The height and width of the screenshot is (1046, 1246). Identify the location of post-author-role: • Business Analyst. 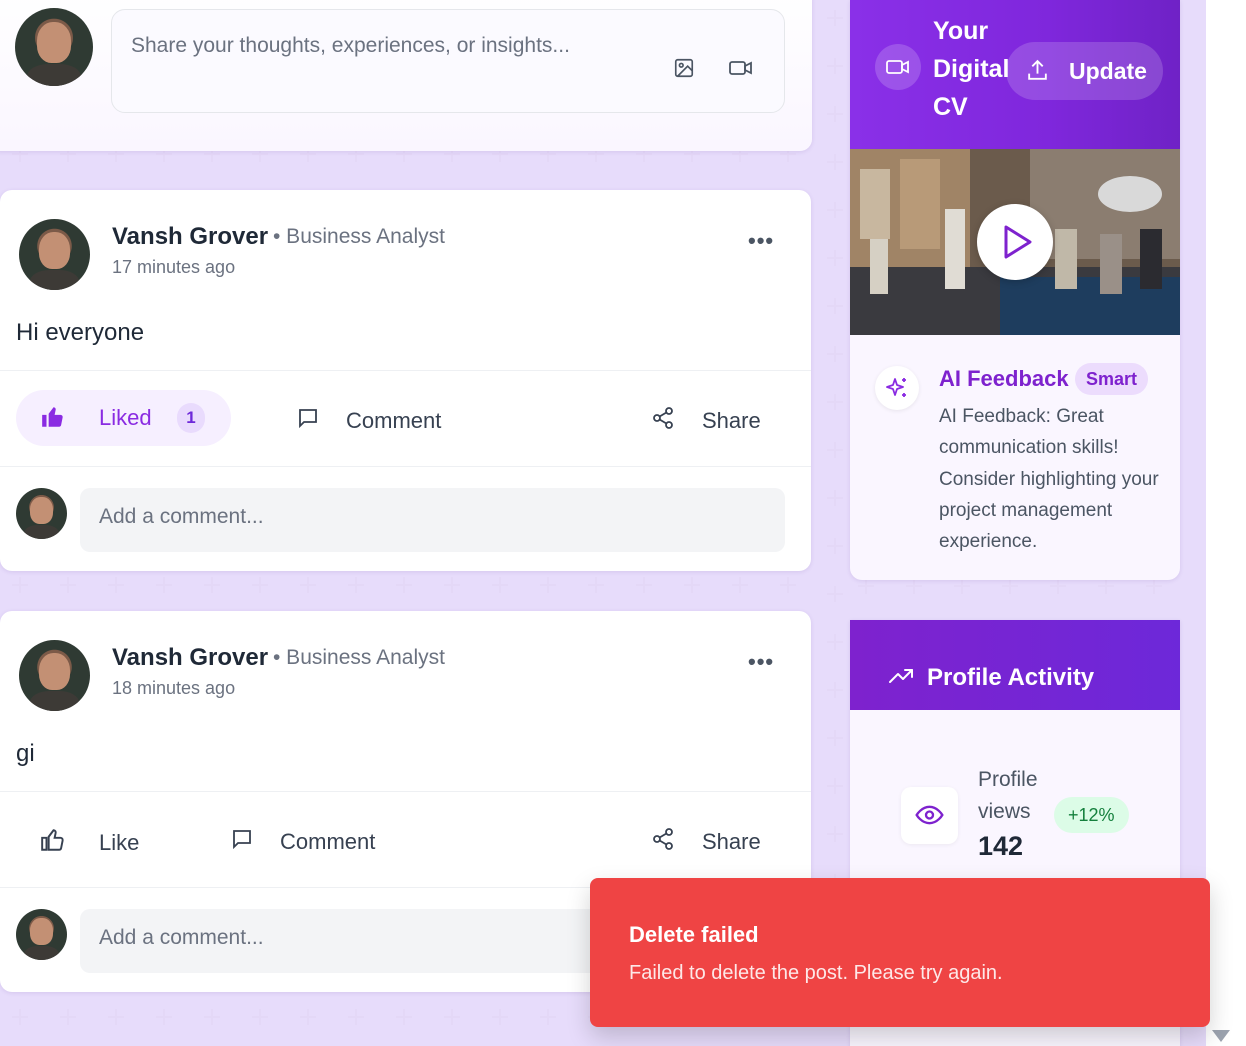
(359, 657).